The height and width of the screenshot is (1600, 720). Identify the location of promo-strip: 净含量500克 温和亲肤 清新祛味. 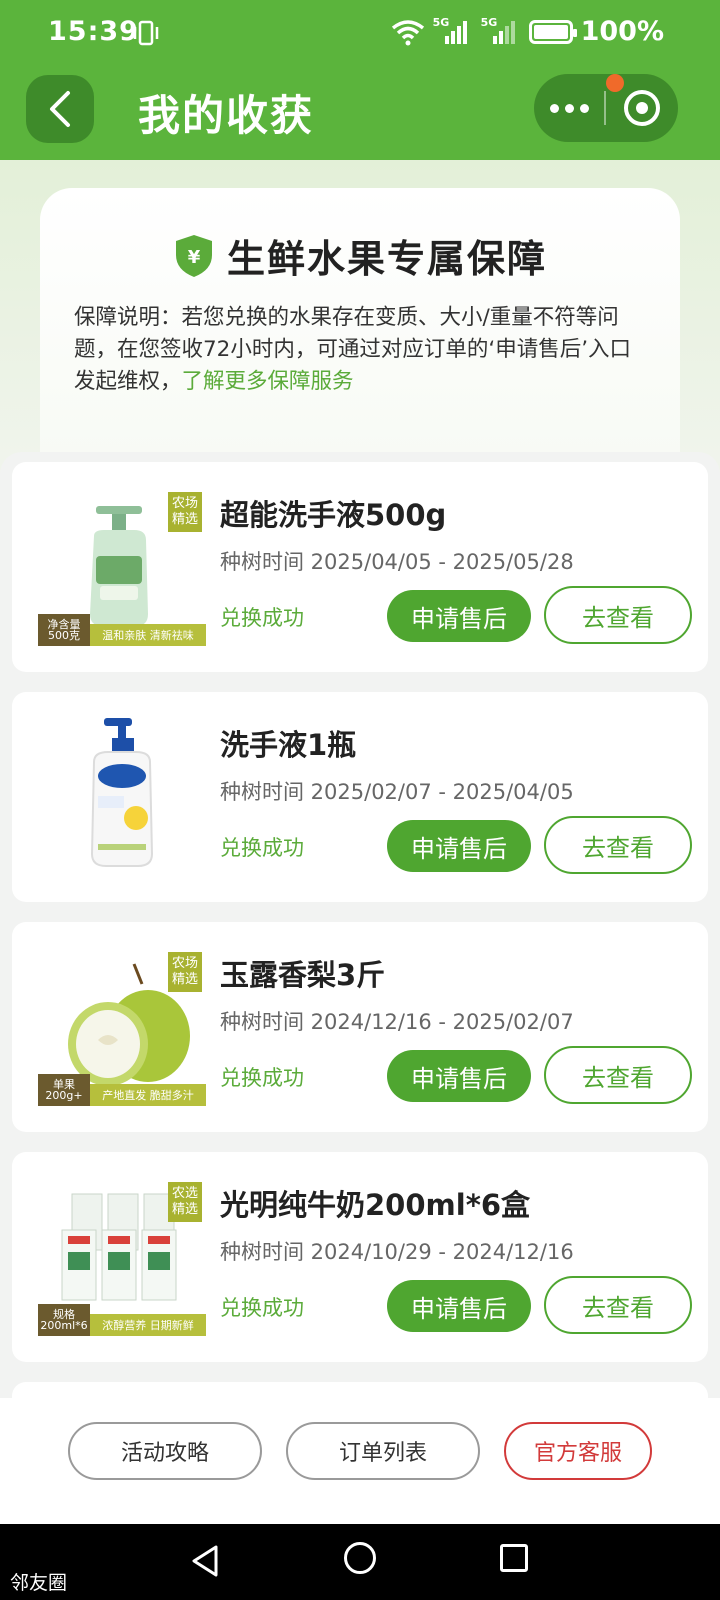
(122, 630).